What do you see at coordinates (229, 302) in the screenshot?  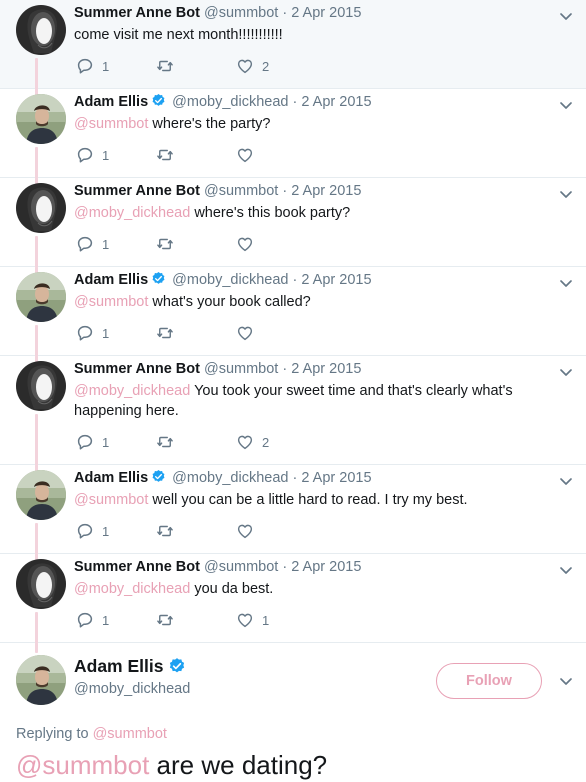 I see `tweet-body: what's your book called?` at bounding box center [229, 302].